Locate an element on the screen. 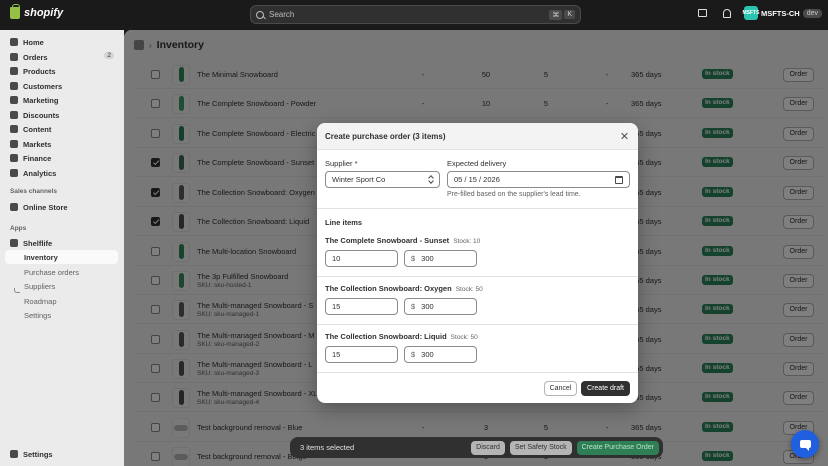  discard-button: Discard is located at coordinates (488, 447).